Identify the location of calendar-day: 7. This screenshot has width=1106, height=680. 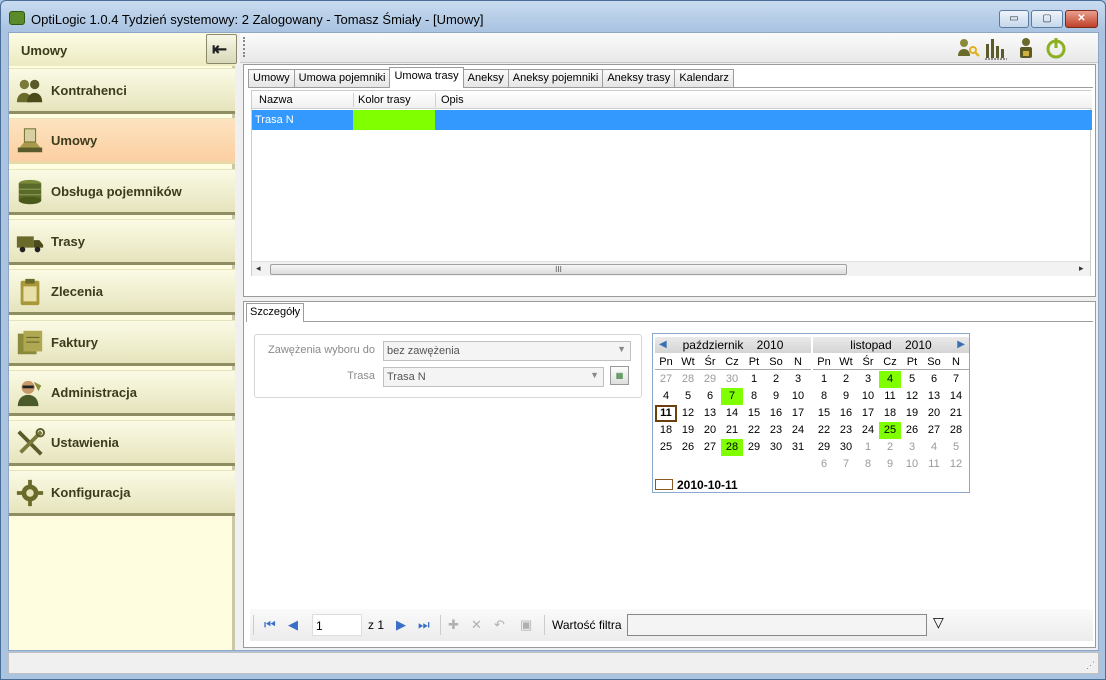
(846, 464).